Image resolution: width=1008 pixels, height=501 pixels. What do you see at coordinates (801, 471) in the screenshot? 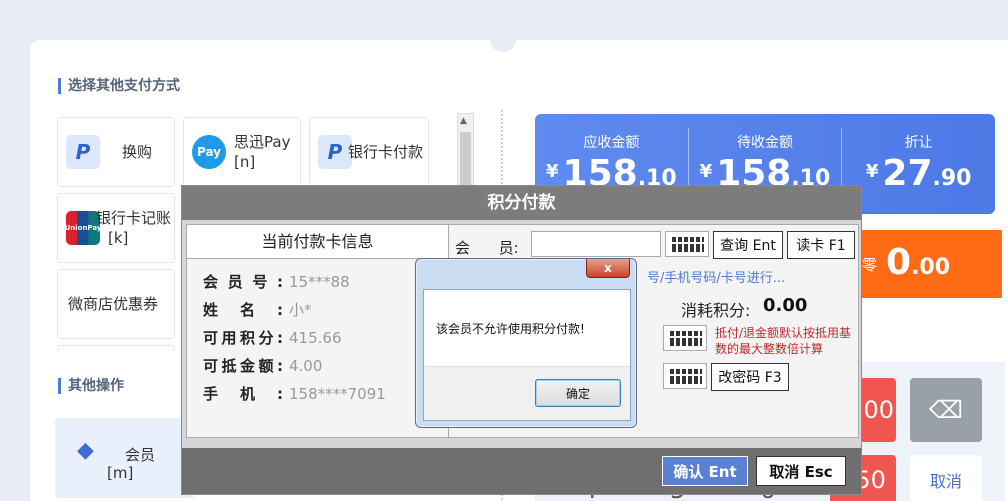
I see `cancel-button: 取消 Esc` at bounding box center [801, 471].